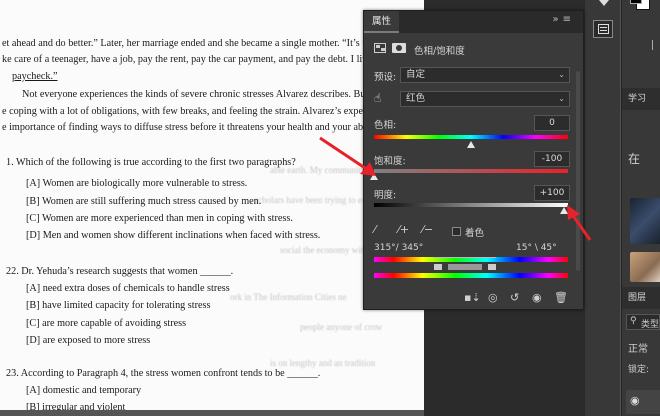 This screenshot has width=660, height=416. What do you see at coordinates (385, 125) in the screenshot?
I see `hue-label: 色相:` at bounding box center [385, 125].